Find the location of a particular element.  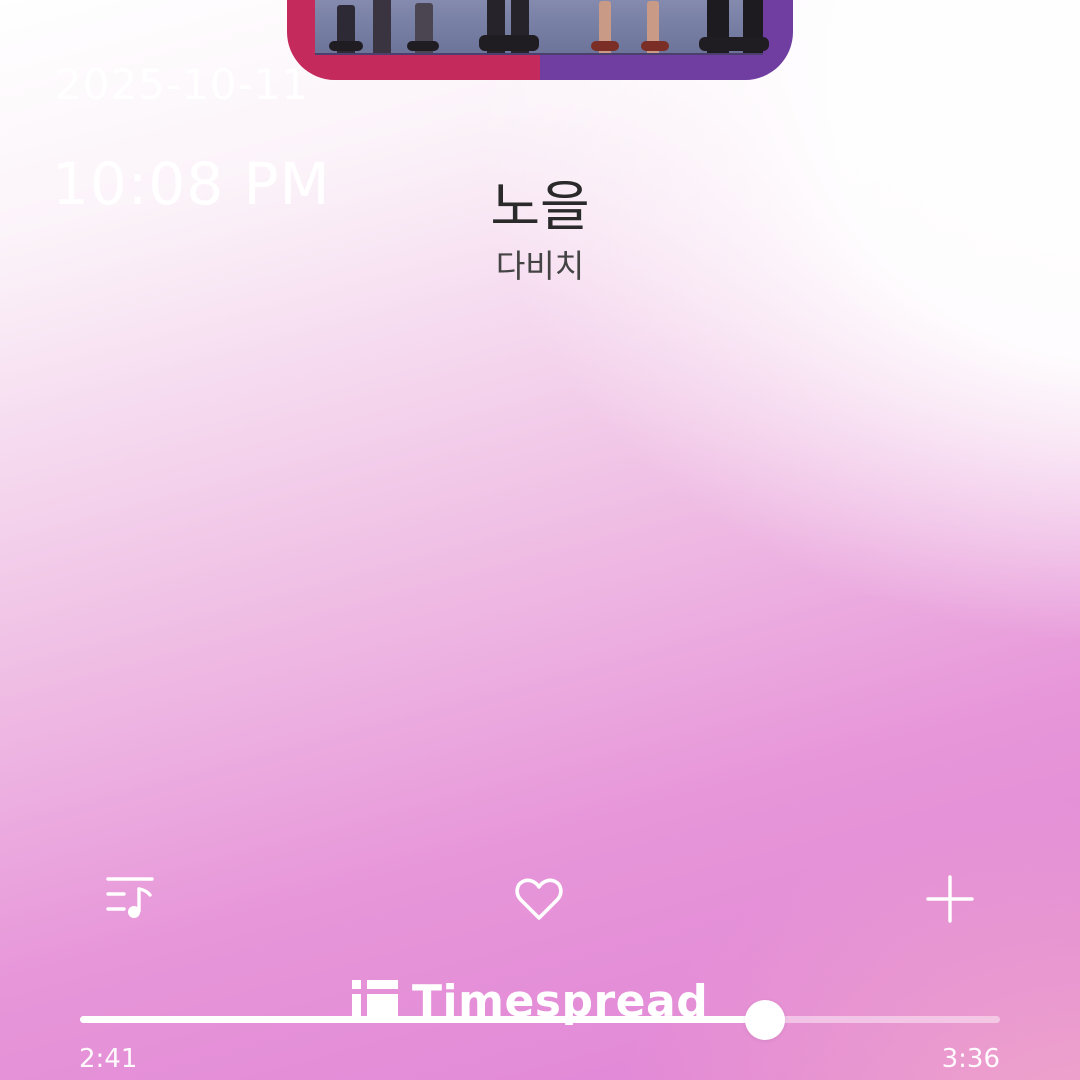

song-title: 노을 is located at coordinates (540, 206).